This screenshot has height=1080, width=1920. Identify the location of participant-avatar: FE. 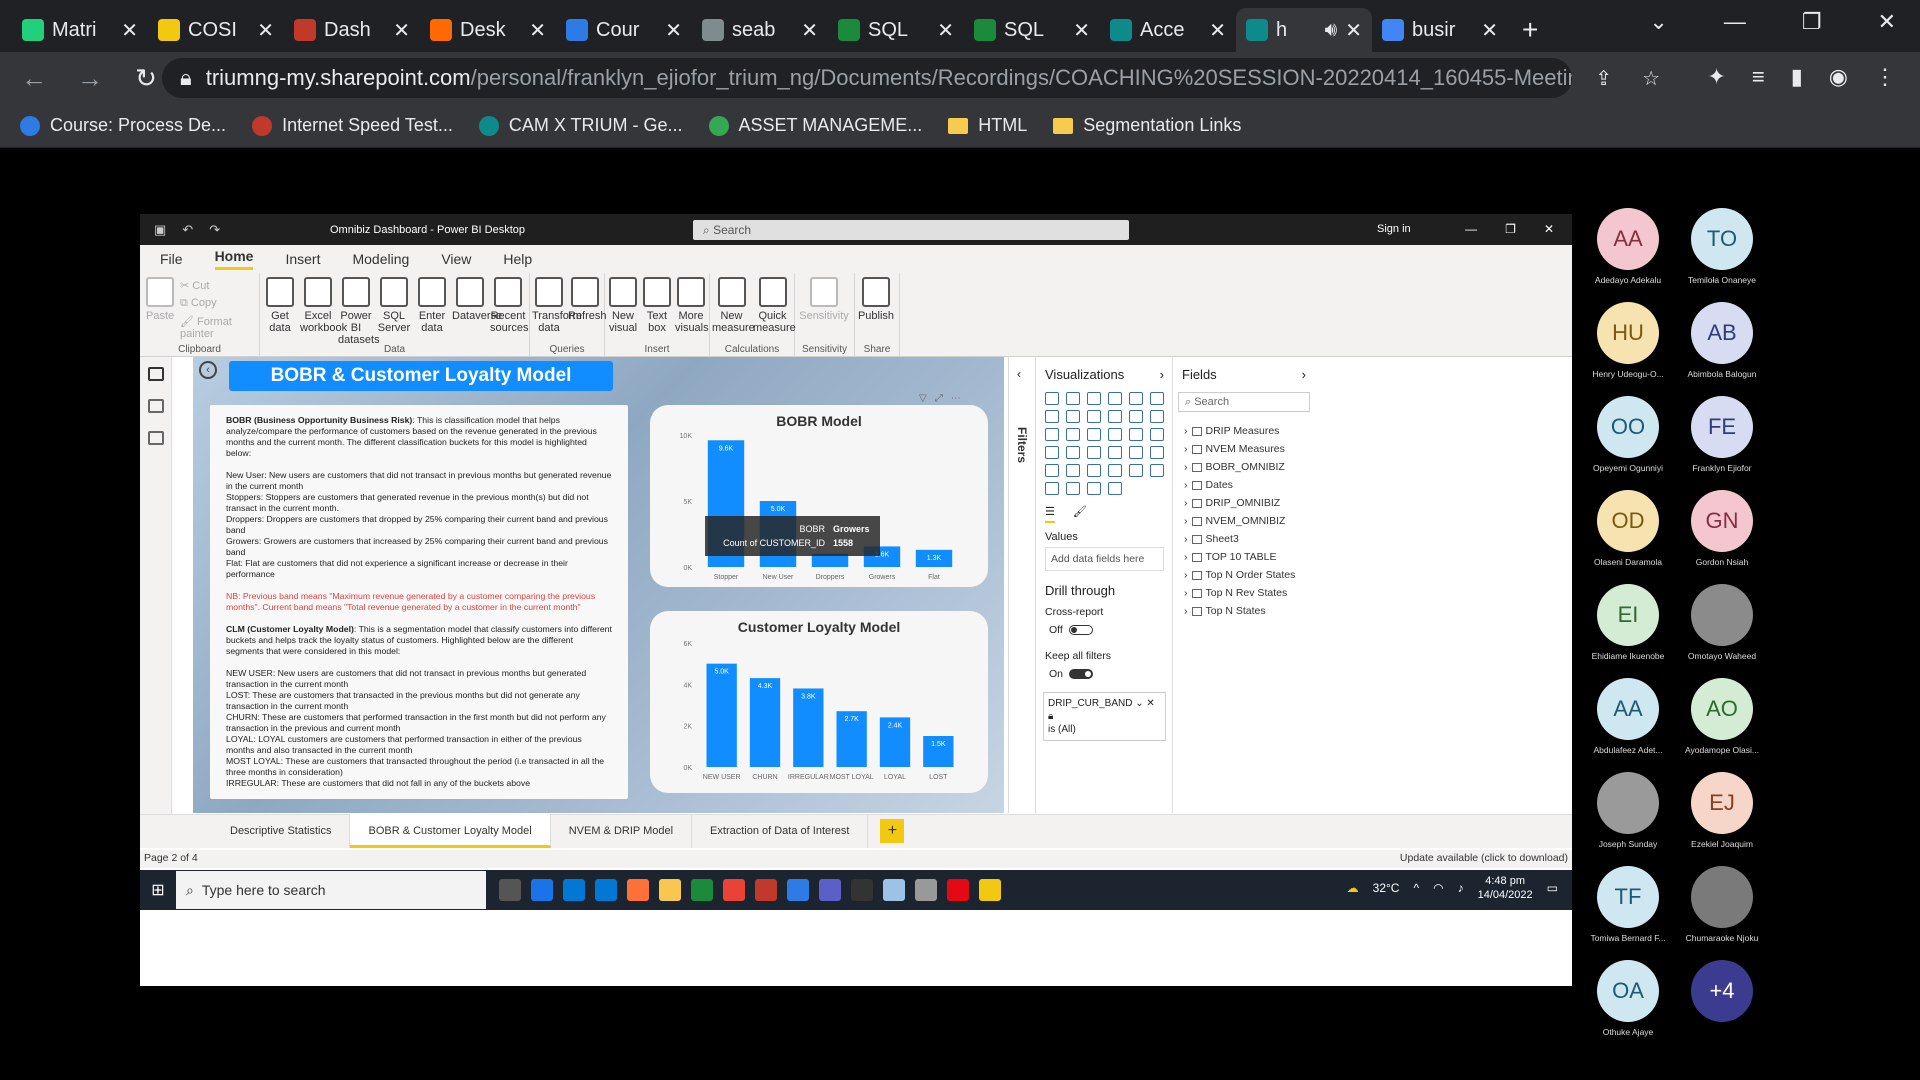
(1722, 427).